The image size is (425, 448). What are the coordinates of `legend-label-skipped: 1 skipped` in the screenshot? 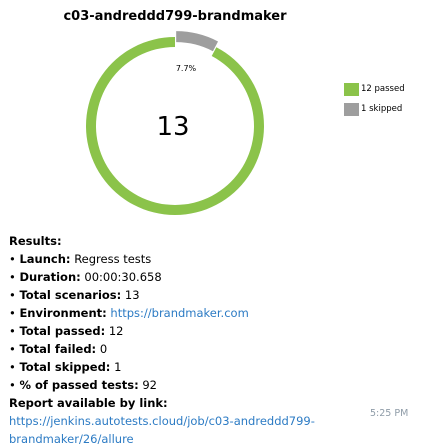 It's located at (382, 109).